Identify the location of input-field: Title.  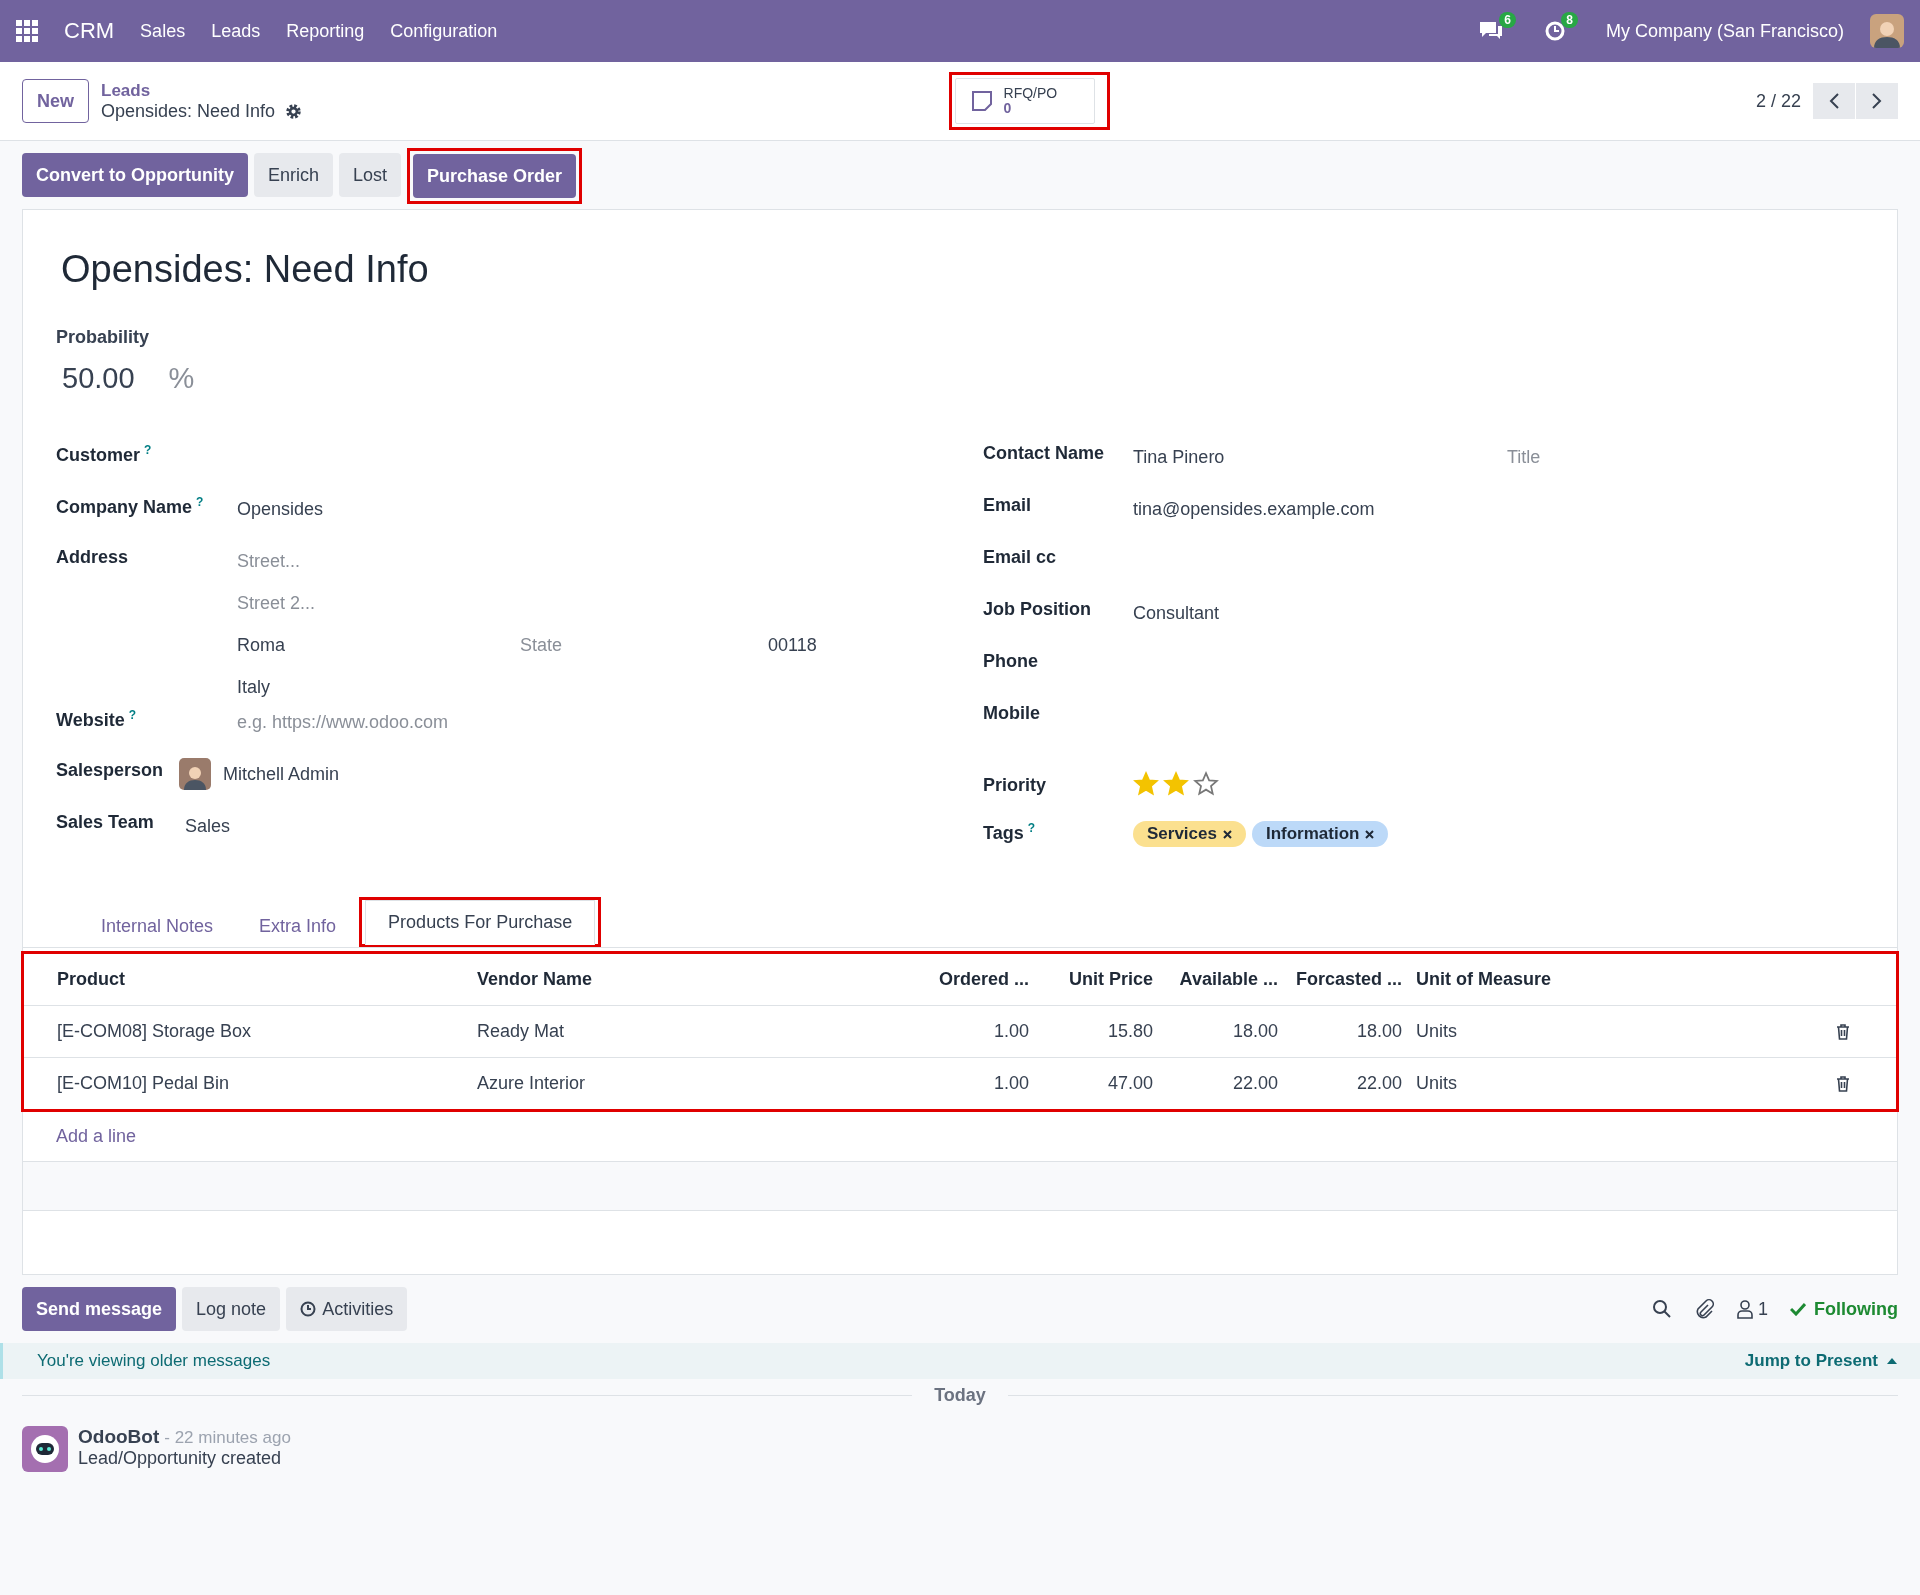
(1582, 457).